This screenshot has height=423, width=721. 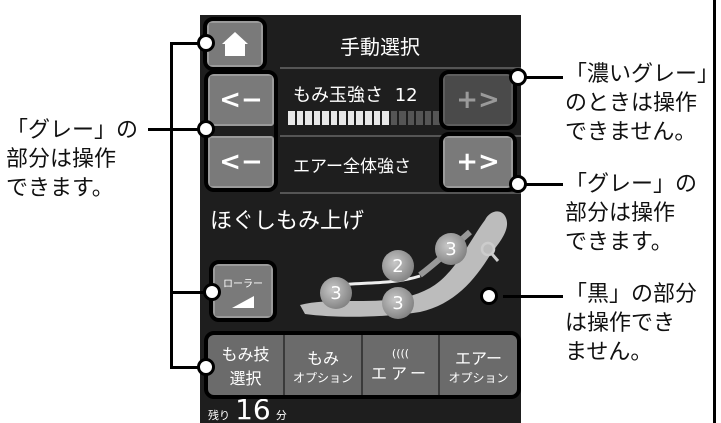 I want to click on callout-dot-roller, so click(x=212, y=292).